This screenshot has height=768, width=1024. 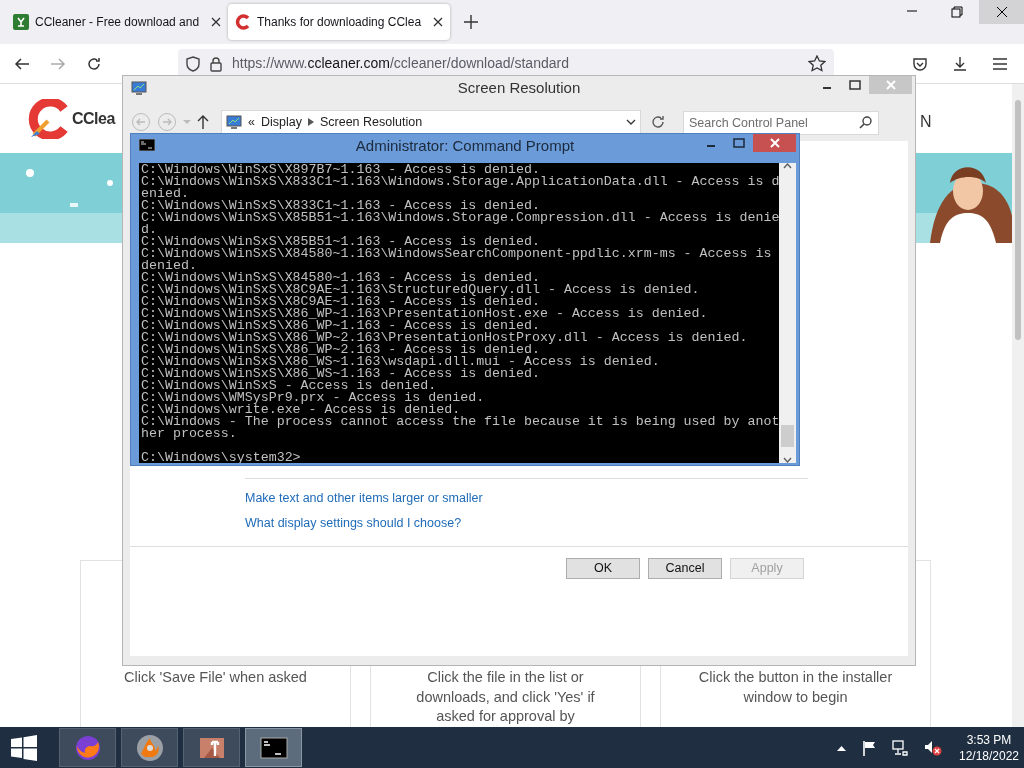 I want to click on search-icon, so click(x=865, y=122).